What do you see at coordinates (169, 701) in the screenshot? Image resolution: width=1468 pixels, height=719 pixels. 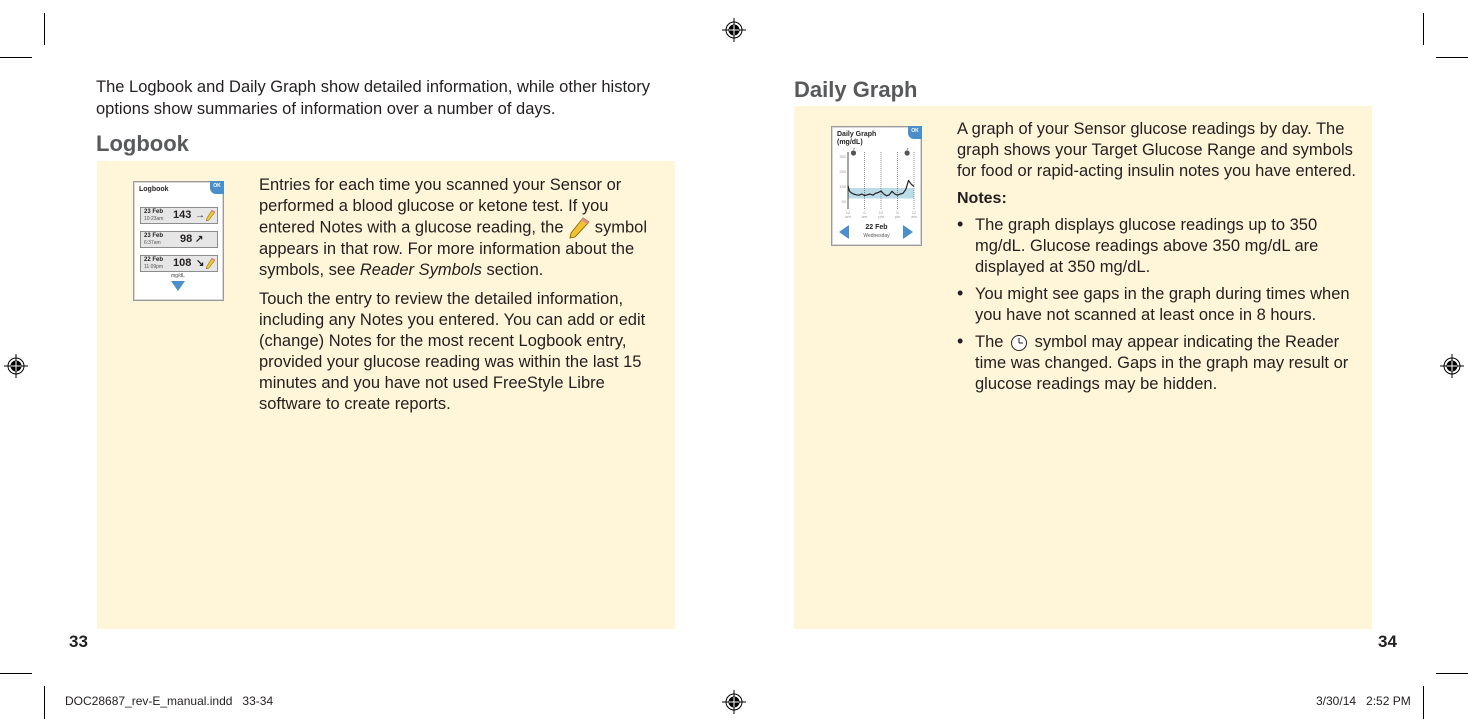 I see `file-name-slug: DOC28687_rev-E_manual.indd 33-34` at bounding box center [169, 701].